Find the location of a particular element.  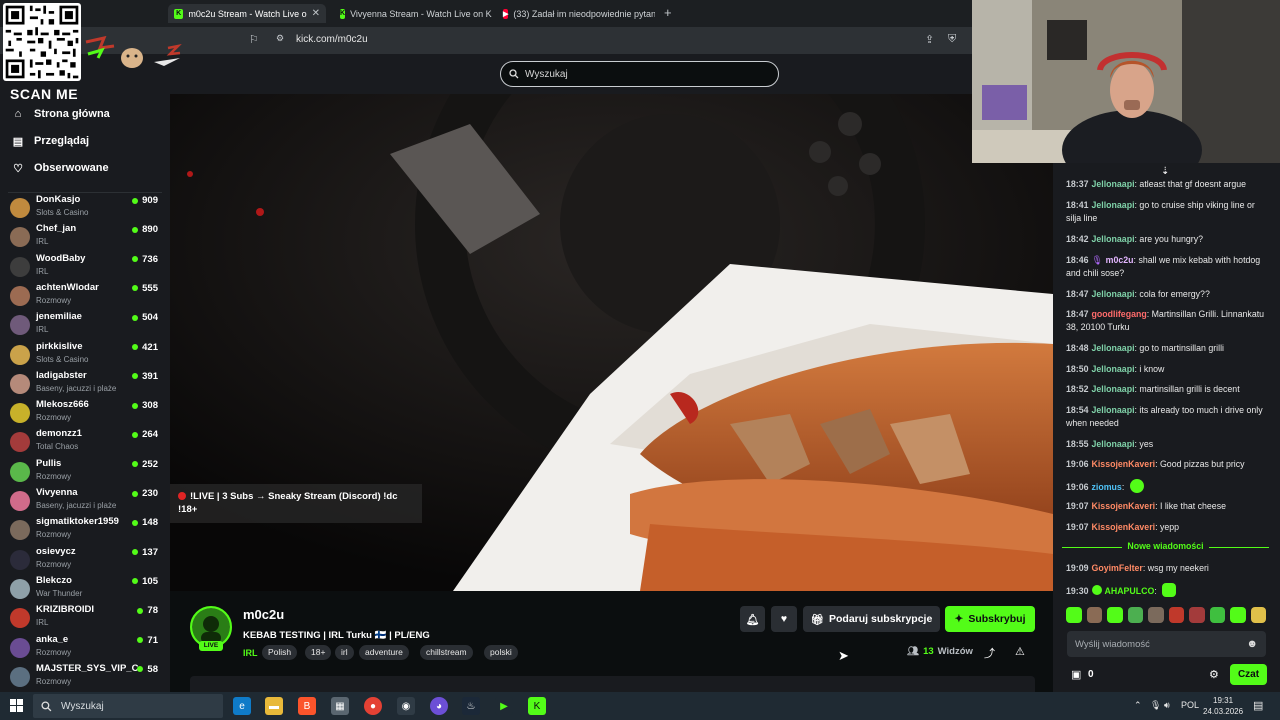

close-icon: ✕ is located at coordinates (316, 13).